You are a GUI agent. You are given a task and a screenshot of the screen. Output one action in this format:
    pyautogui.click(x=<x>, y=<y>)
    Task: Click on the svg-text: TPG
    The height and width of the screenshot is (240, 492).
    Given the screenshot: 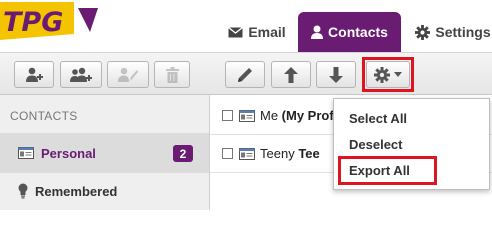 What is the action you would take?
    pyautogui.click(x=33, y=22)
    